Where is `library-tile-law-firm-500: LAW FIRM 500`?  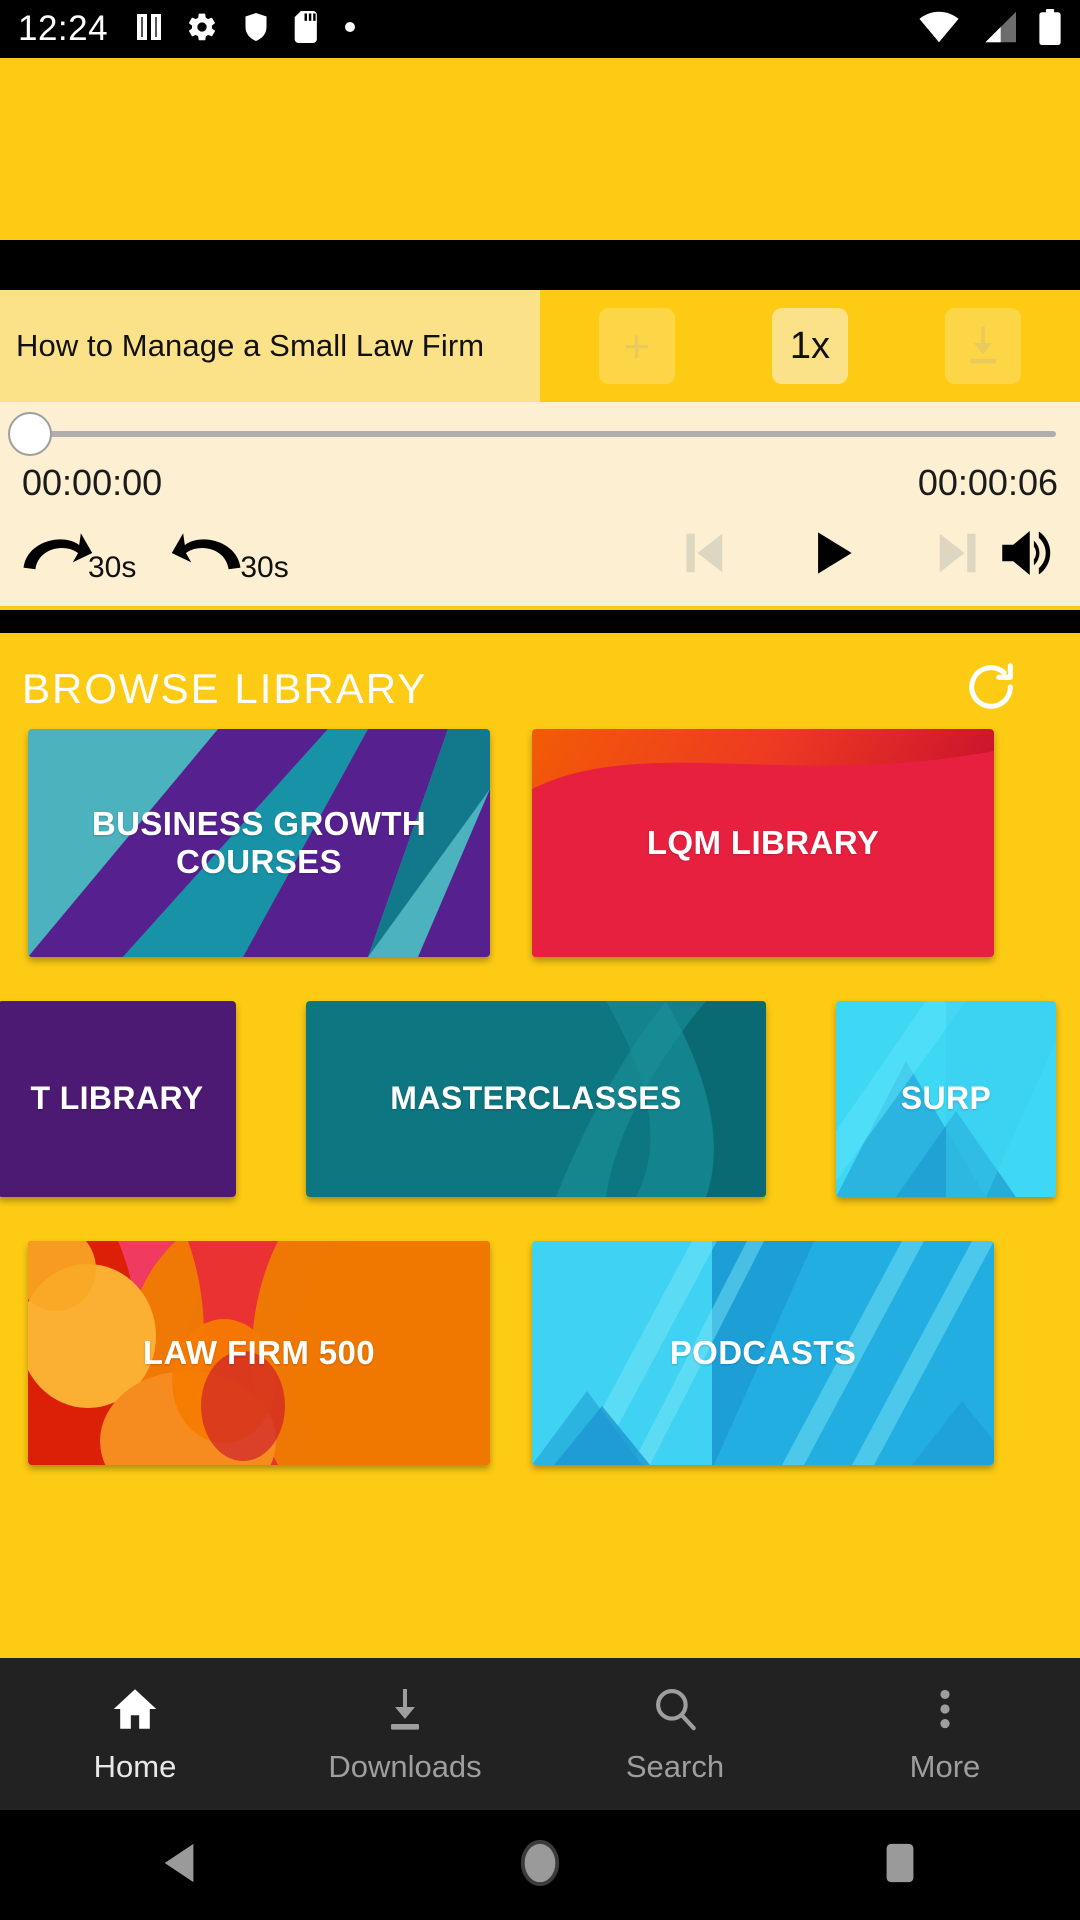
library-tile-law-firm-500: LAW FIRM 500 is located at coordinates (259, 1353).